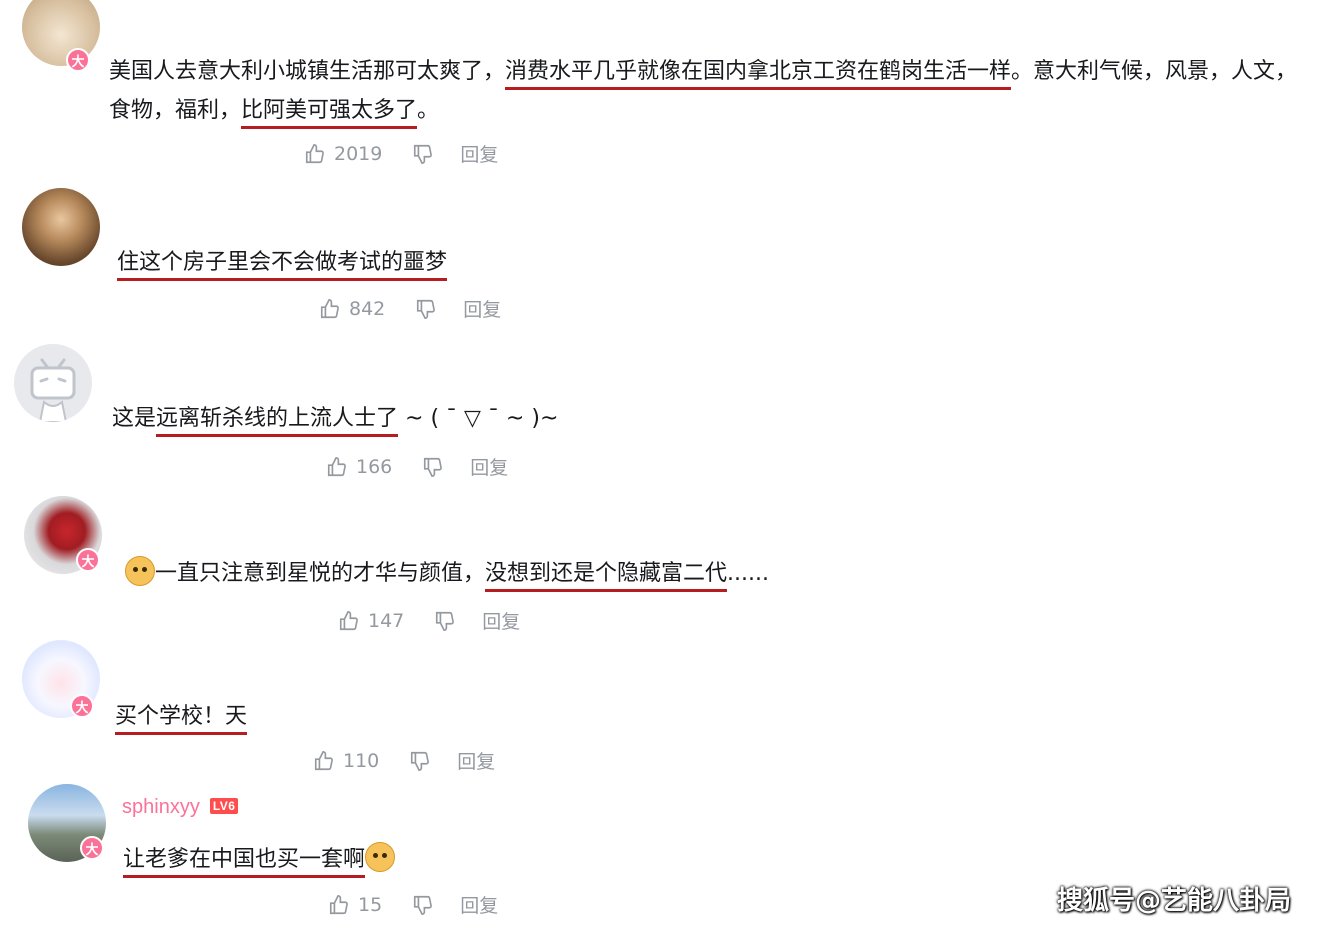 This screenshot has height=929, width=1323. I want to click on like-button: 15, so click(355, 905).